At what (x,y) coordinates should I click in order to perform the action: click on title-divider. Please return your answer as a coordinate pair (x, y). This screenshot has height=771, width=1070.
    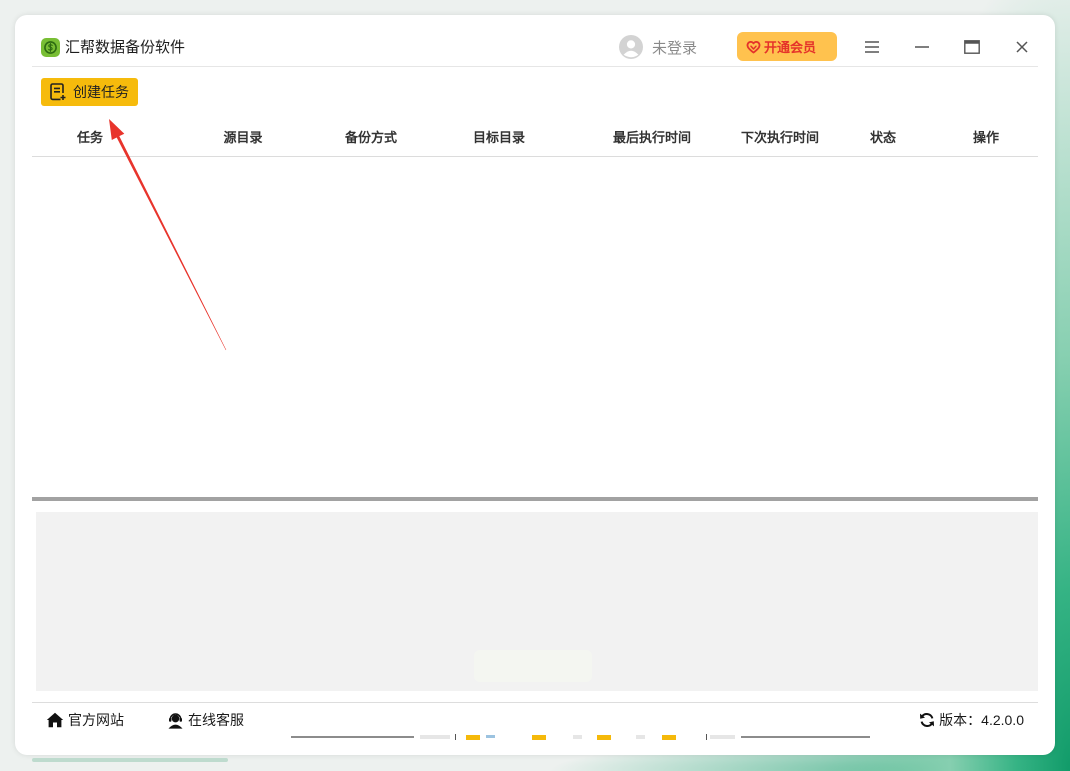
    Looking at the image, I should click on (535, 66).